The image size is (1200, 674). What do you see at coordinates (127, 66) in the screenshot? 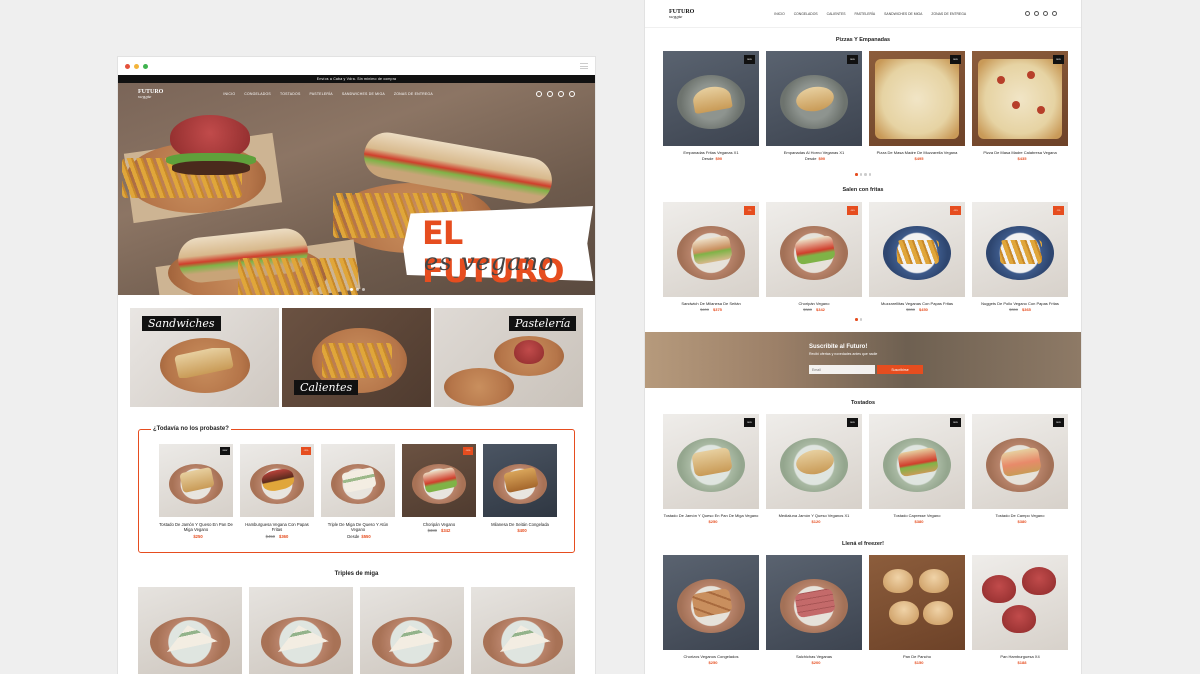
I see `close-window-icon` at bounding box center [127, 66].